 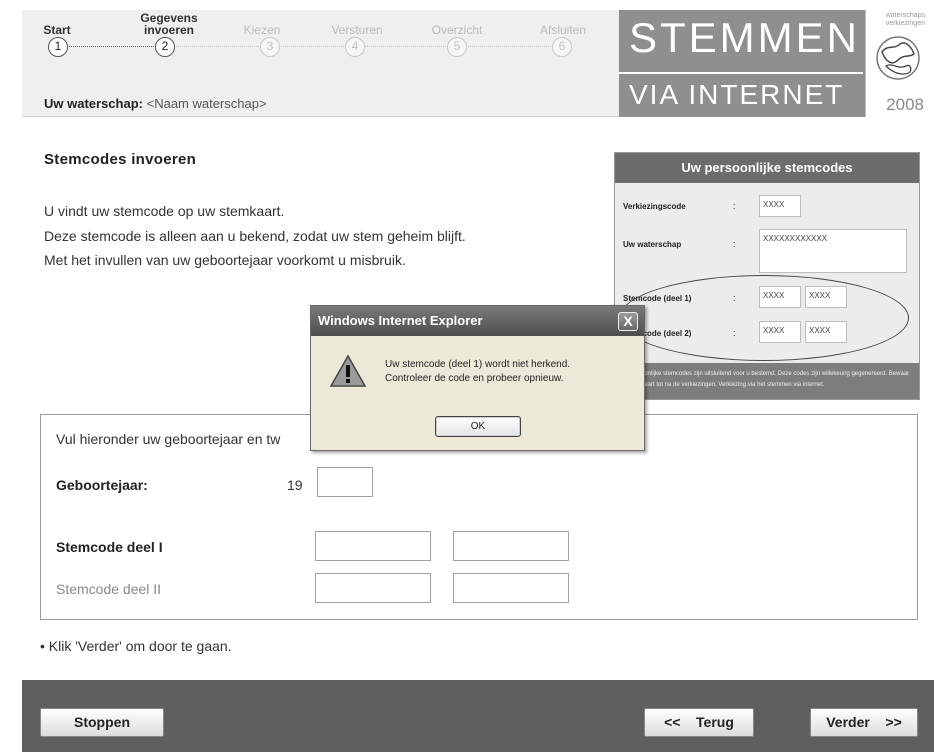 What do you see at coordinates (563, 30) in the screenshot?
I see `step-label-afsluiten: Afsluiten` at bounding box center [563, 30].